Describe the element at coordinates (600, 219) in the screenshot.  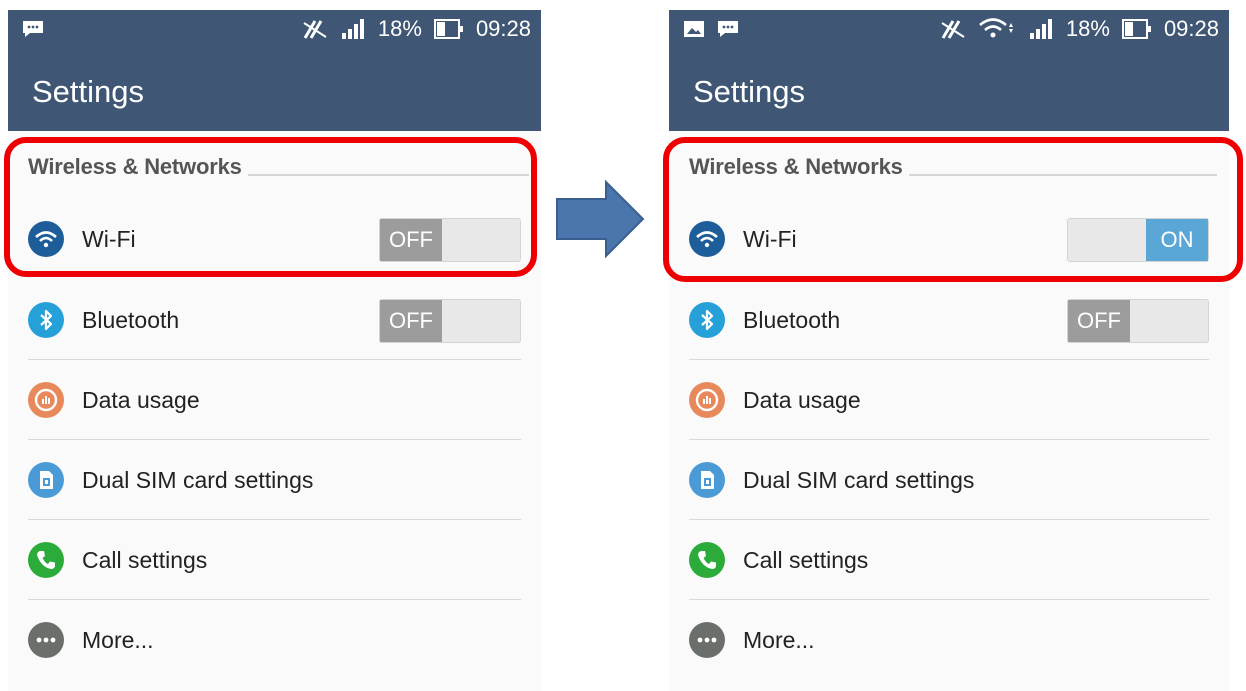
I see `transition-arrow-icon` at that location.